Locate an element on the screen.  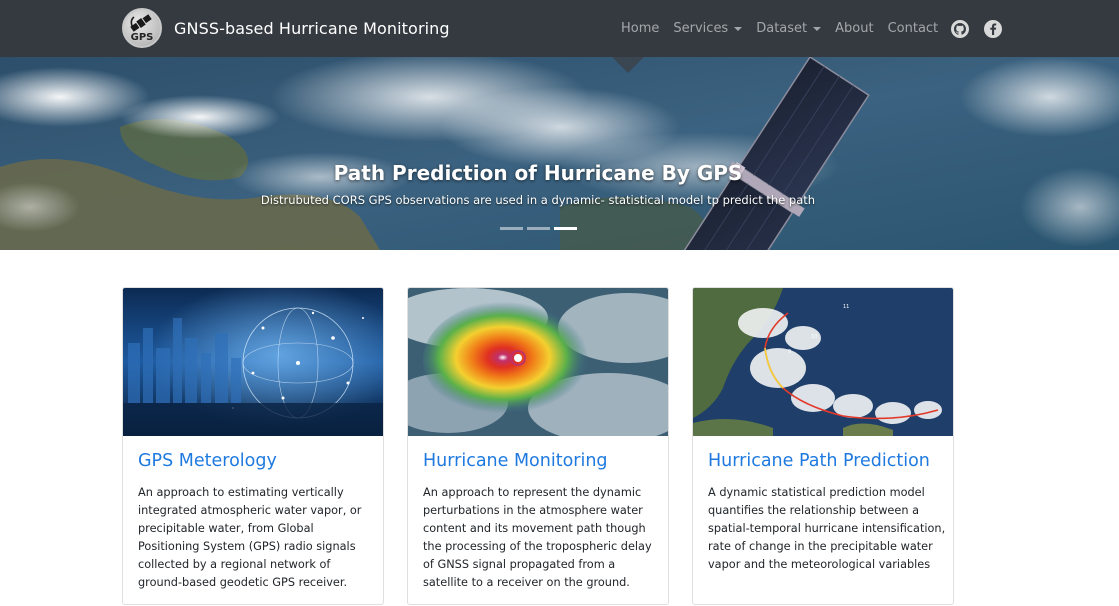
nav-dataset-dropdown: Dataset is located at coordinates (789, 28).